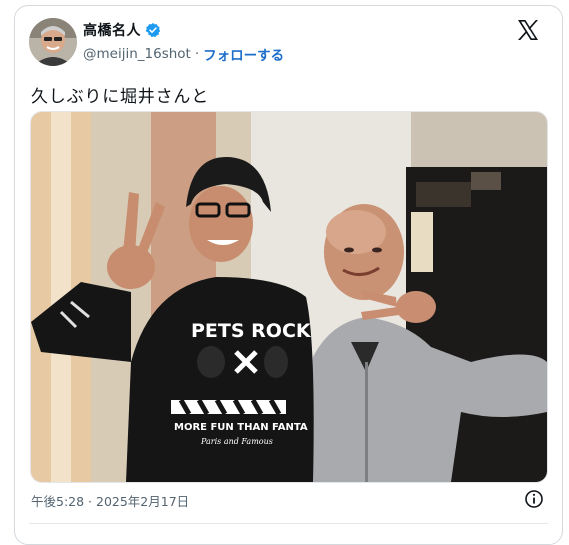 The width and height of the screenshot is (569, 545). I want to click on shirt-print-line2: MORE FUN THAN FANTA, so click(241, 427).